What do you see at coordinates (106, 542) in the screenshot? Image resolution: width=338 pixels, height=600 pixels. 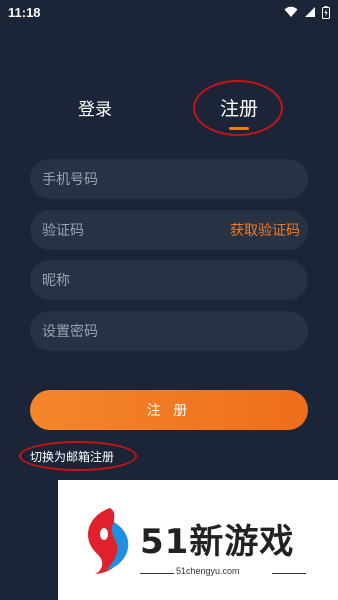 I see `brand-logo-icon` at bounding box center [106, 542].